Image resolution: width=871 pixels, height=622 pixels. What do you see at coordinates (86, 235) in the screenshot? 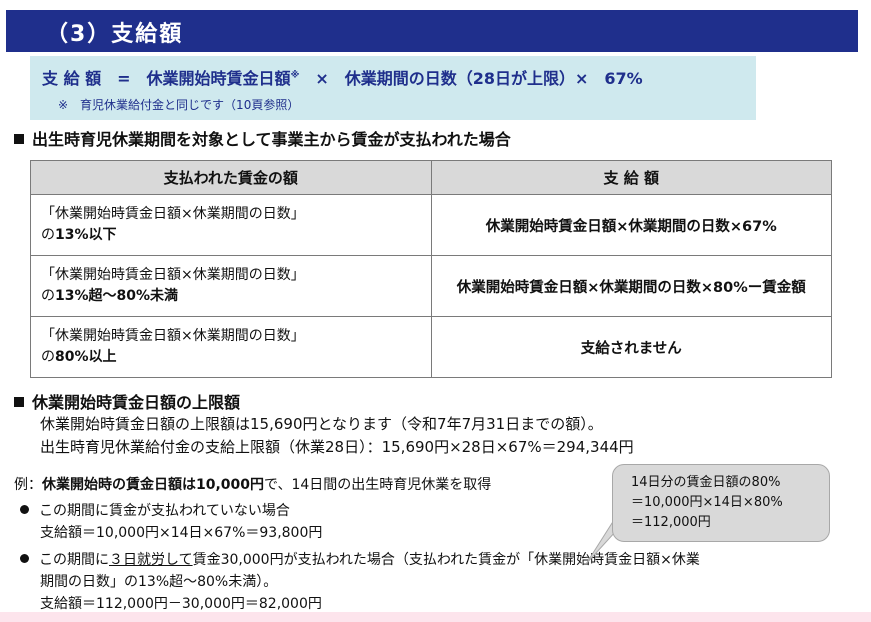
I see `condition-threshold: 13%以下` at bounding box center [86, 235].